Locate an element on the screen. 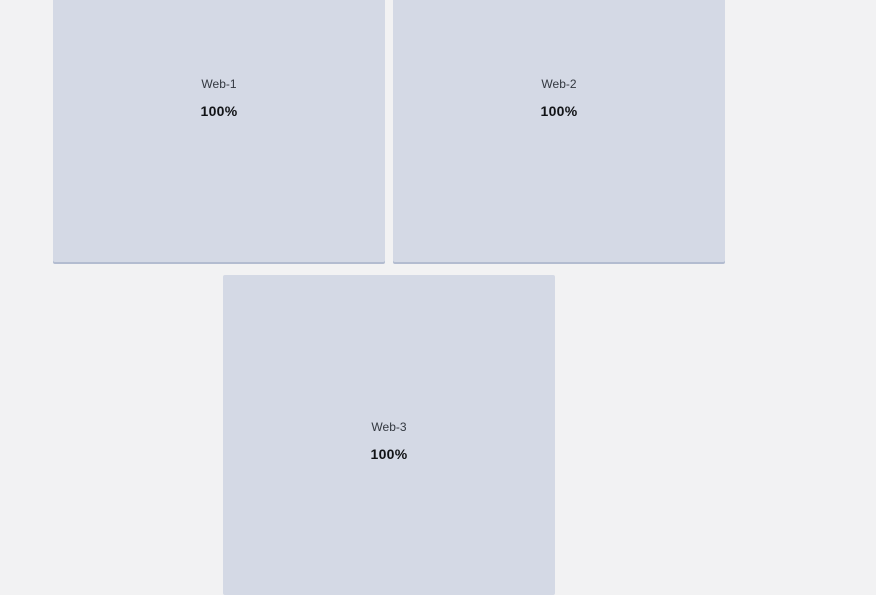  server-name: Web-1 is located at coordinates (219, 84).